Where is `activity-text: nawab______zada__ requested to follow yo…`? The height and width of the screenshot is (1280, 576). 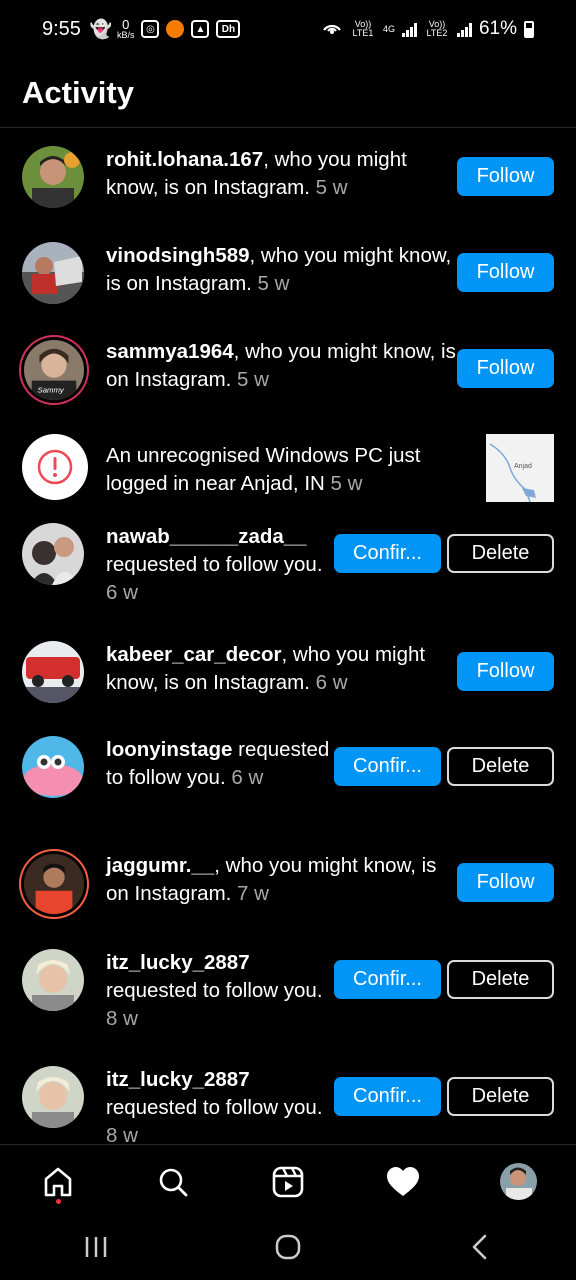
activity-text: nawab______zada__ requested to follow yo… is located at coordinates (220, 565).